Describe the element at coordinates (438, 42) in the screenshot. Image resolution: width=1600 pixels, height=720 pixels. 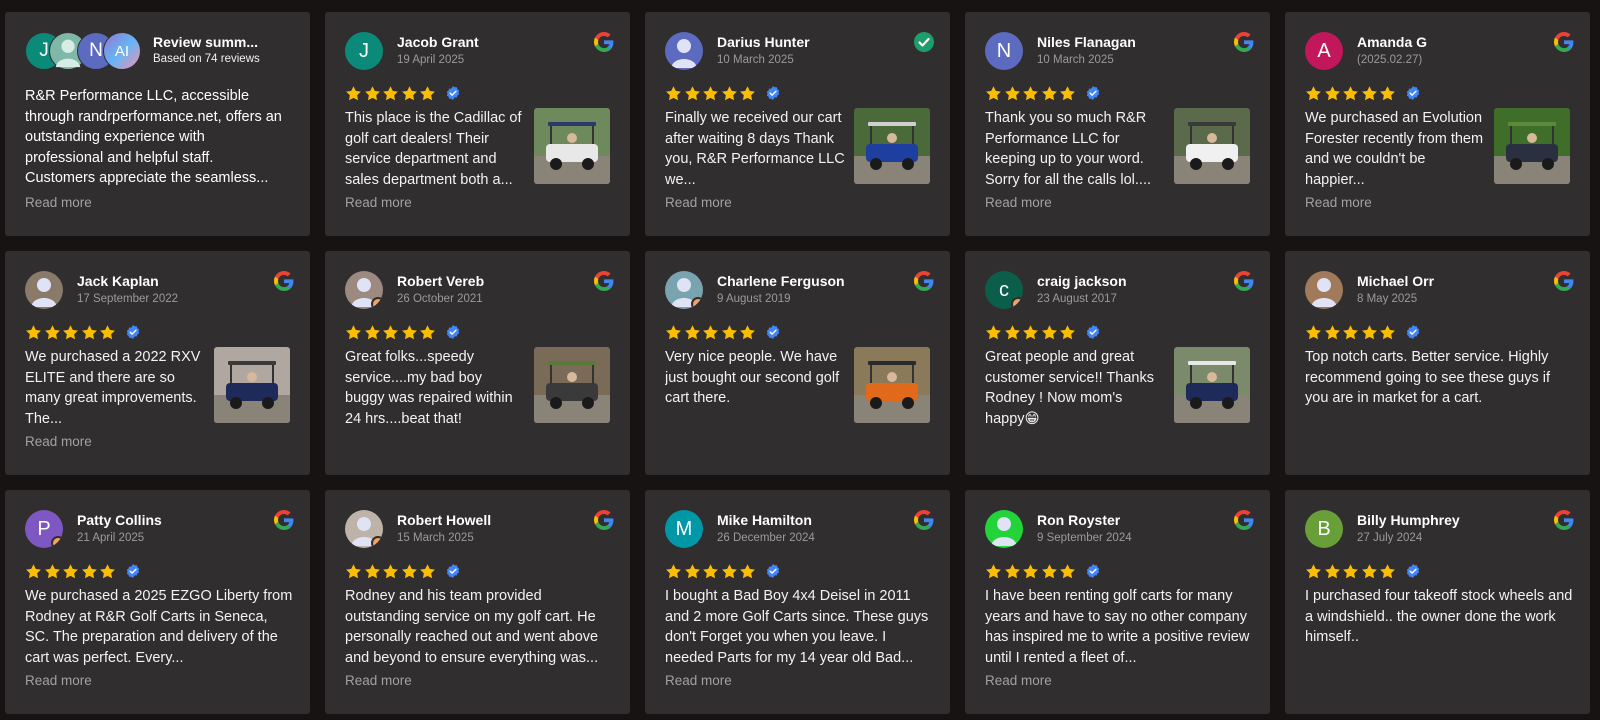
I see `reviewer-name: Jacob Grant` at that location.